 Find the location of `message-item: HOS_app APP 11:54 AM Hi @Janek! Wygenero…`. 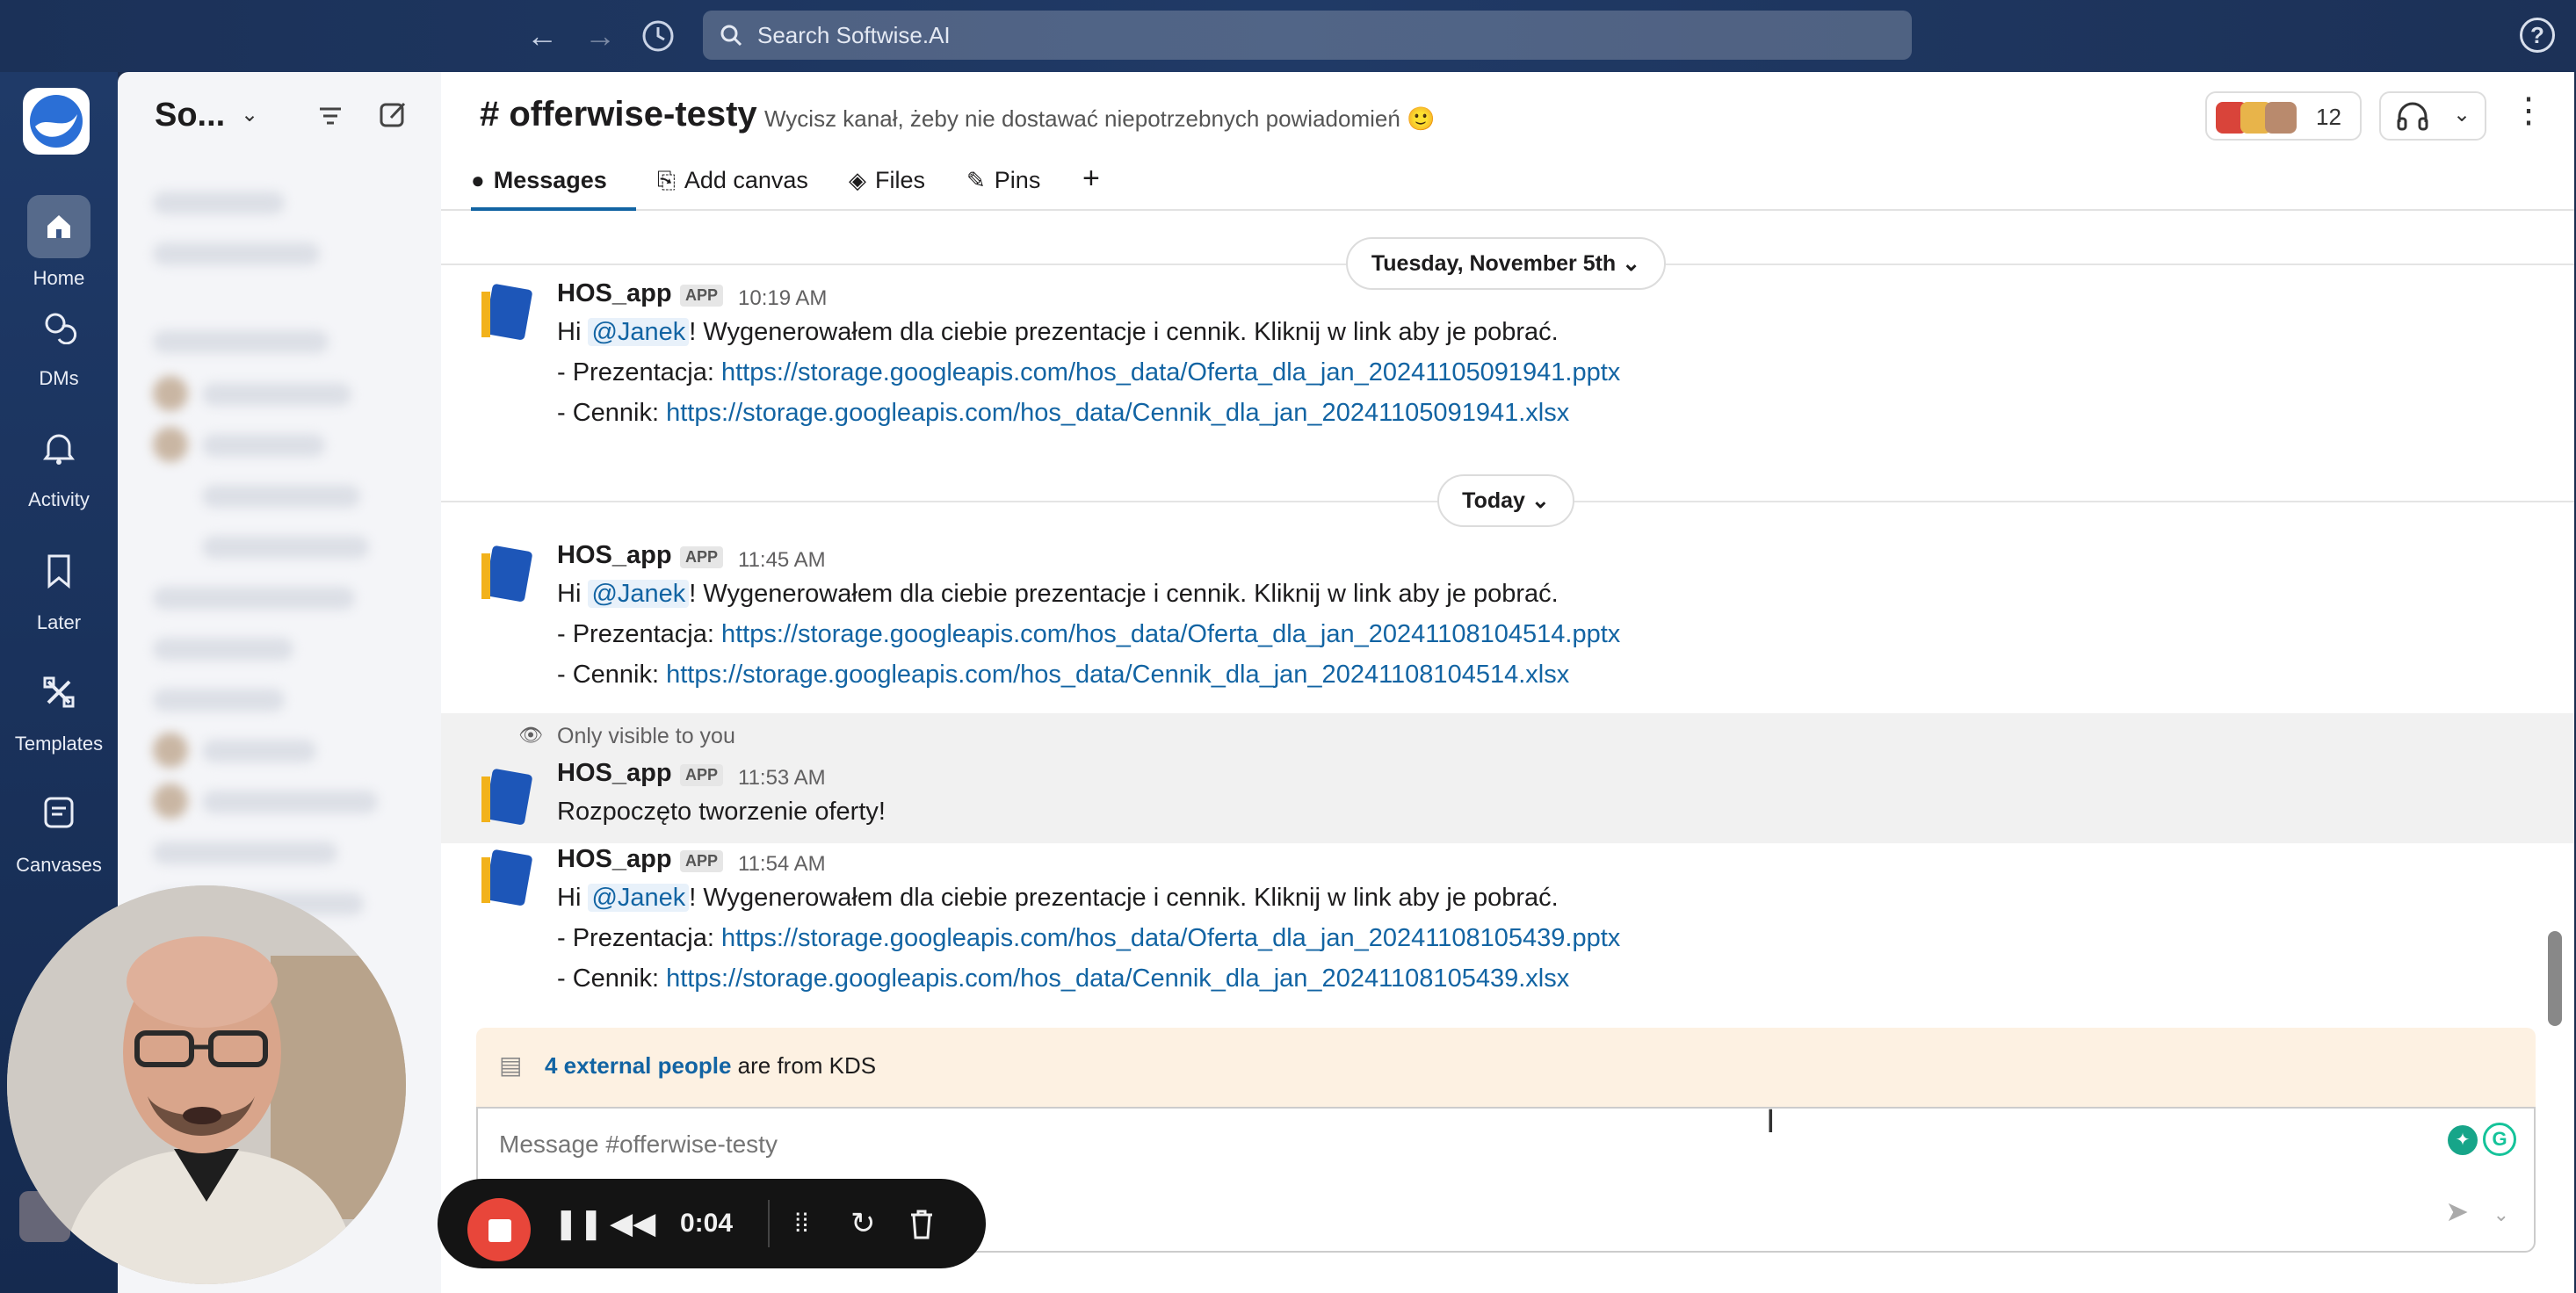

message-item: HOS_app APP 11:54 AM Hi @Janek! Wygenero… is located at coordinates (1507, 919).